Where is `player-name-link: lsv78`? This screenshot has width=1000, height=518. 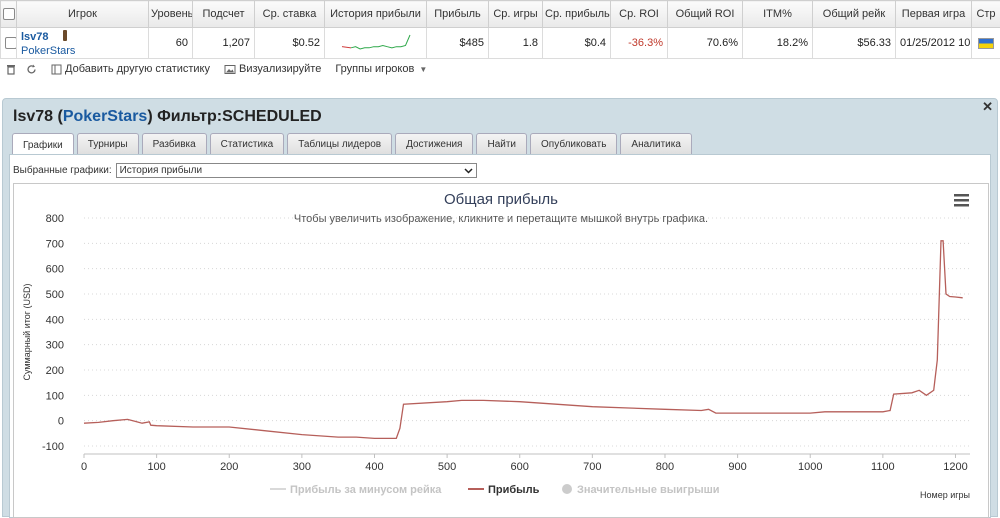 player-name-link: lsv78 is located at coordinates (35, 37).